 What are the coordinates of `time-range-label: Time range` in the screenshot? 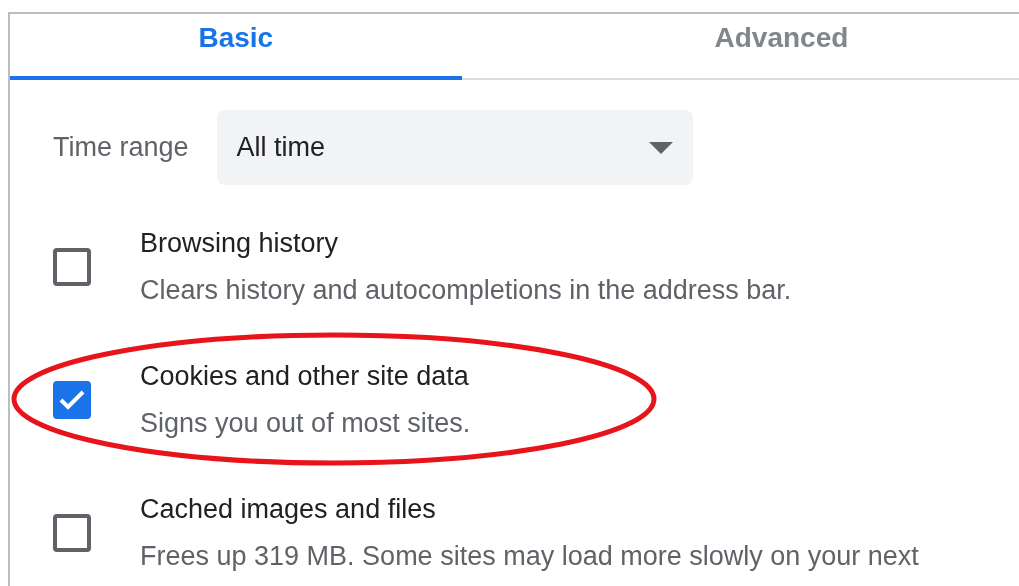 It's located at (121, 147).